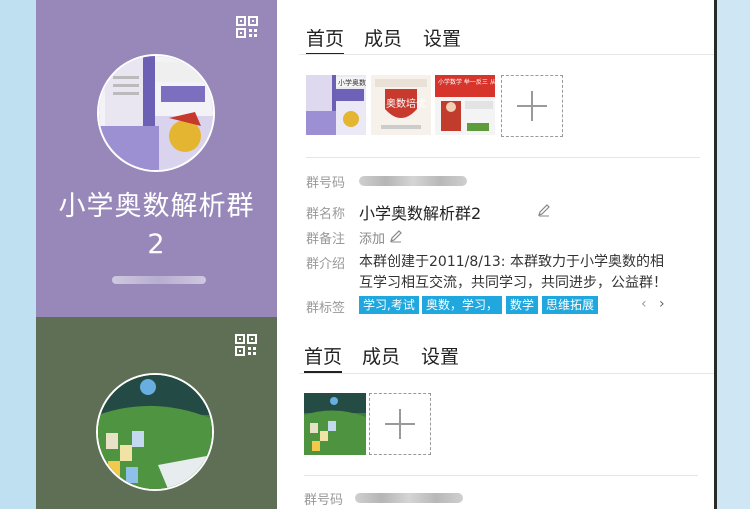 The height and width of the screenshot is (509, 750). I want to click on group-name-title-line2: 2, so click(156, 244).